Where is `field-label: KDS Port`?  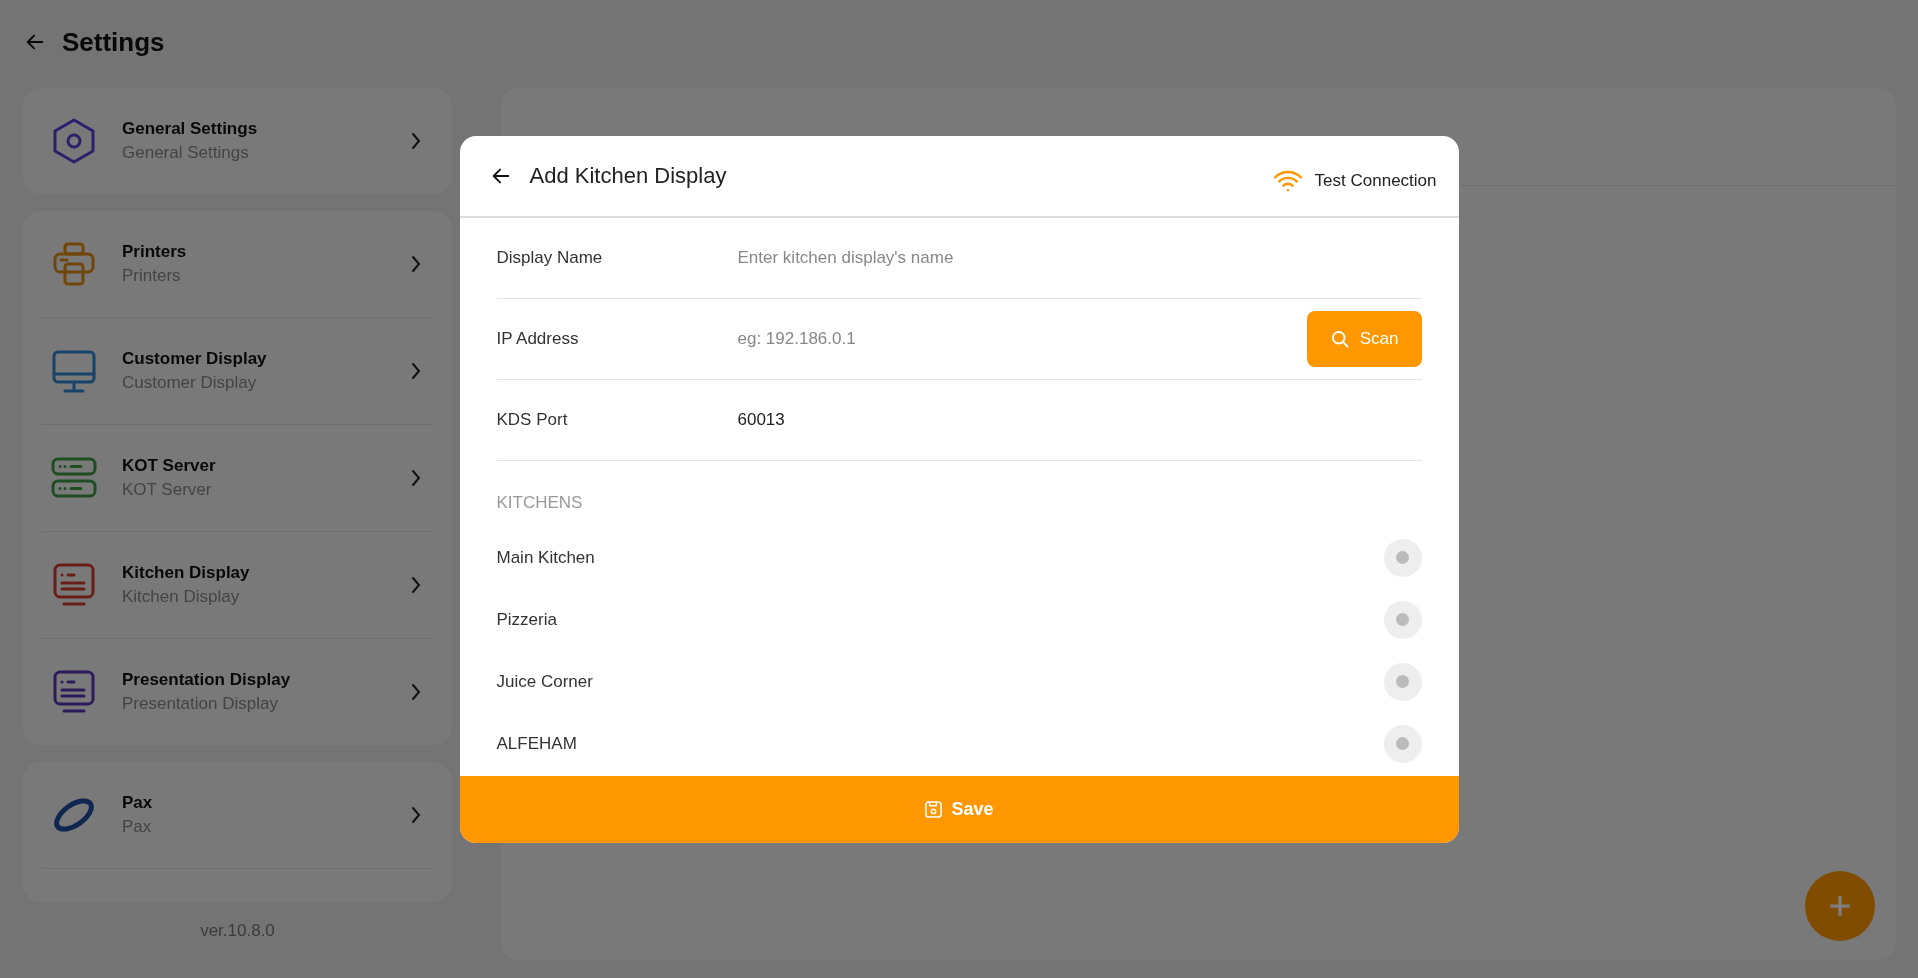
field-label: KDS Port is located at coordinates (532, 419).